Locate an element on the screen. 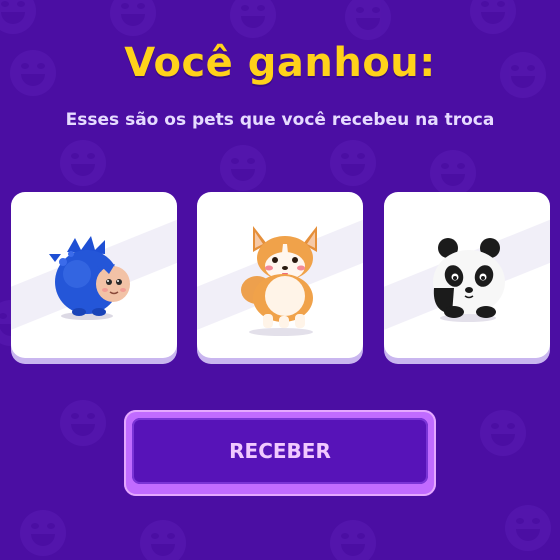 The image size is (560, 560). panda-pet-icon is located at coordinates (469, 280).